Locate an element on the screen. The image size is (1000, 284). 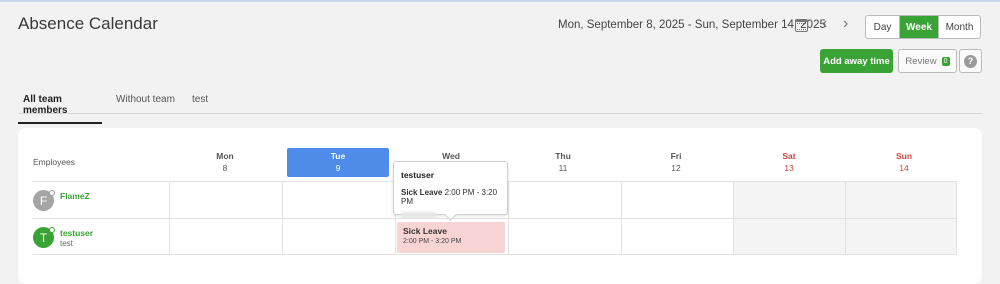
day-name: Sun is located at coordinates (904, 156).